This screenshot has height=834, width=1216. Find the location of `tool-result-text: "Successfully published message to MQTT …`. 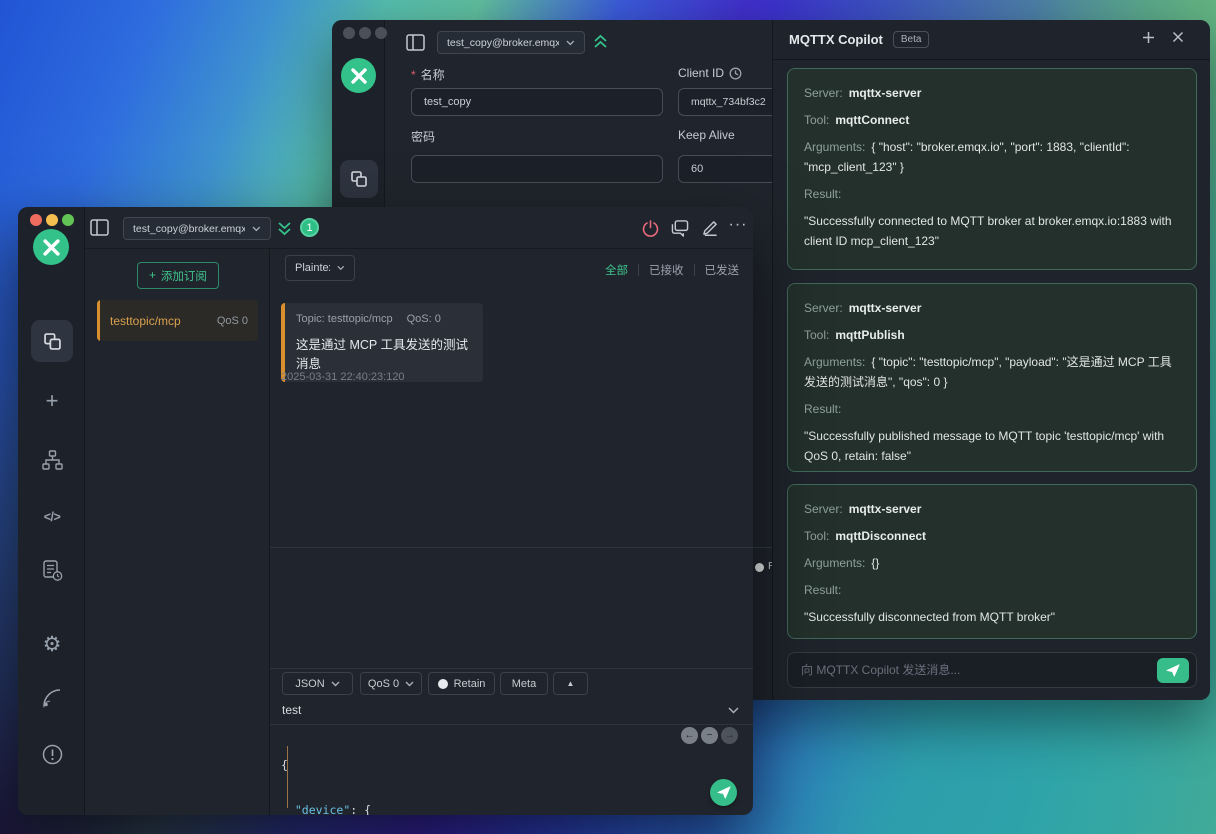

tool-result-text: "Successfully published message to MQTT … is located at coordinates (984, 446).